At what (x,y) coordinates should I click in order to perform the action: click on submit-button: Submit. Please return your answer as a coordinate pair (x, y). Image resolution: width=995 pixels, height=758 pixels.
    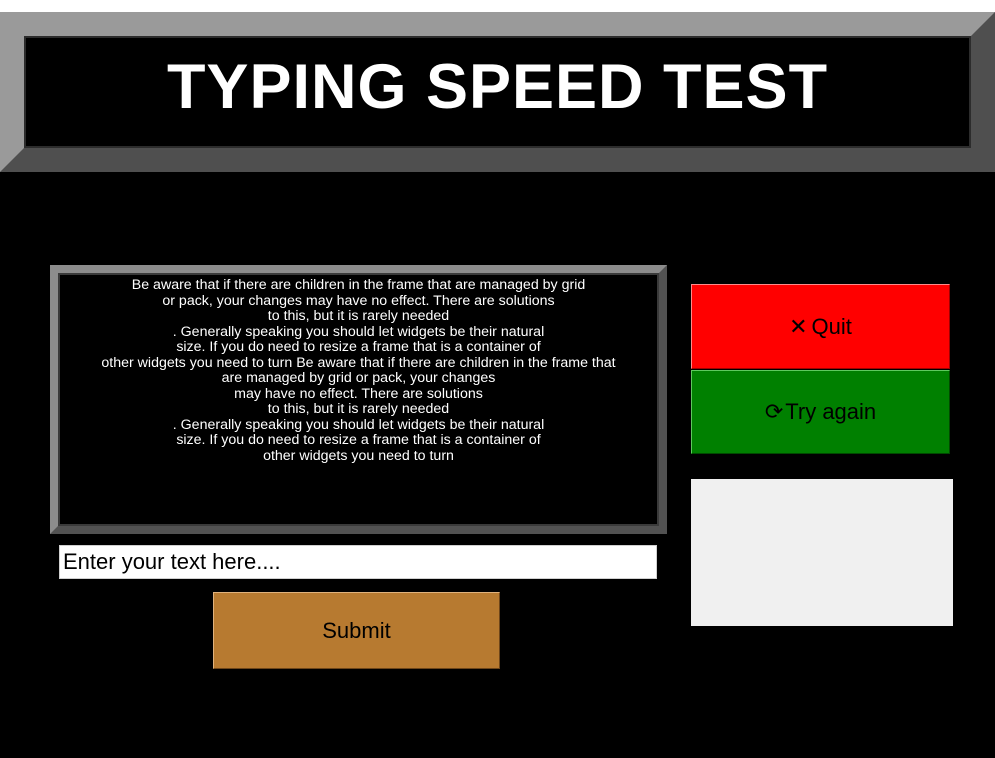
    Looking at the image, I should click on (356, 630).